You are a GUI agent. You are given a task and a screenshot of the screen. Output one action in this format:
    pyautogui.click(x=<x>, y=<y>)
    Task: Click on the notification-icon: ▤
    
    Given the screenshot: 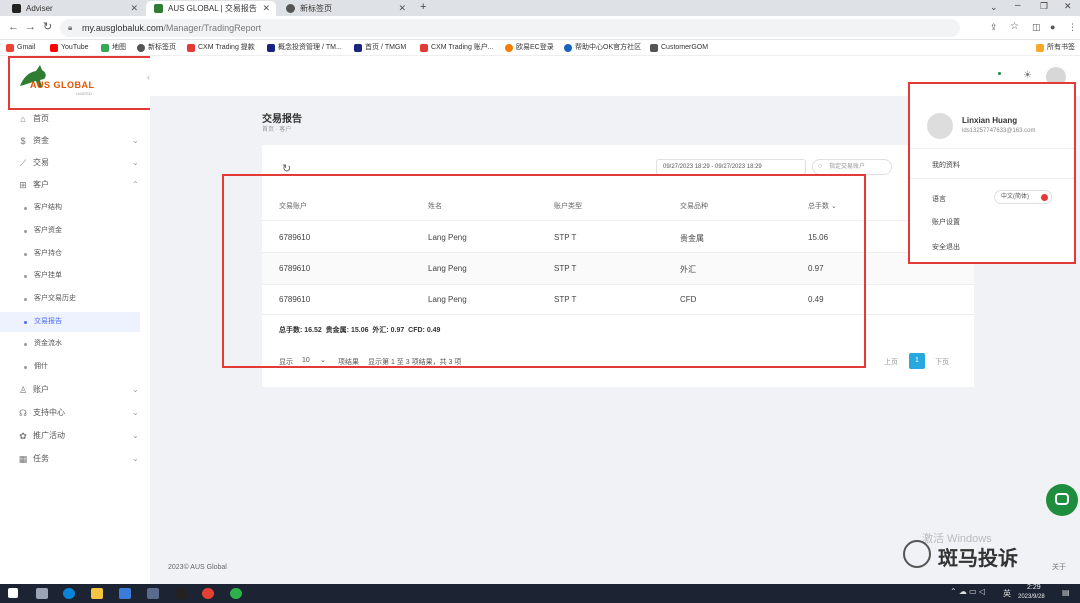 What is the action you would take?
    pyautogui.click(x=1066, y=592)
    